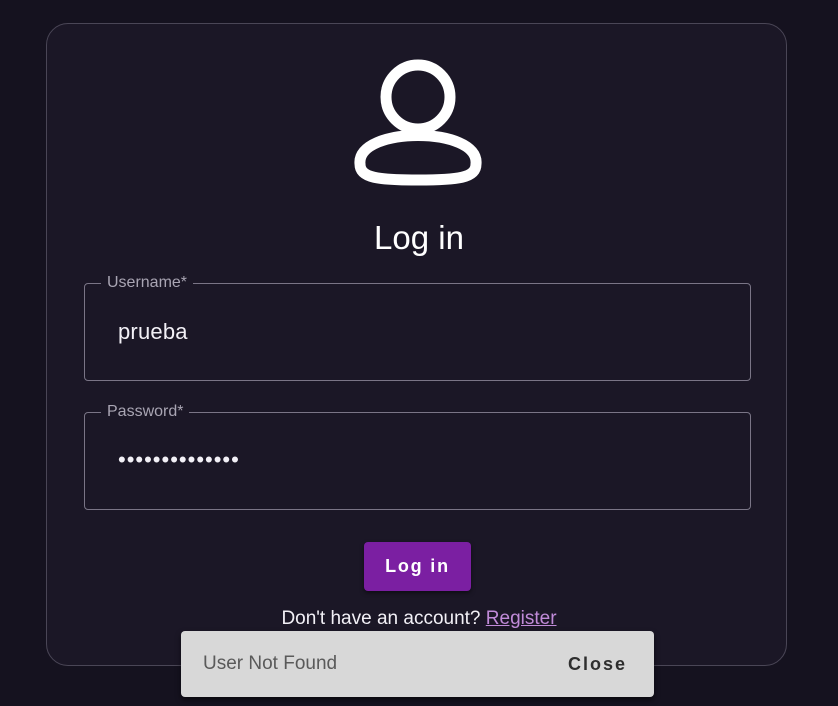  What do you see at coordinates (417, 327) in the screenshot?
I see `username-field: Username* prueba` at bounding box center [417, 327].